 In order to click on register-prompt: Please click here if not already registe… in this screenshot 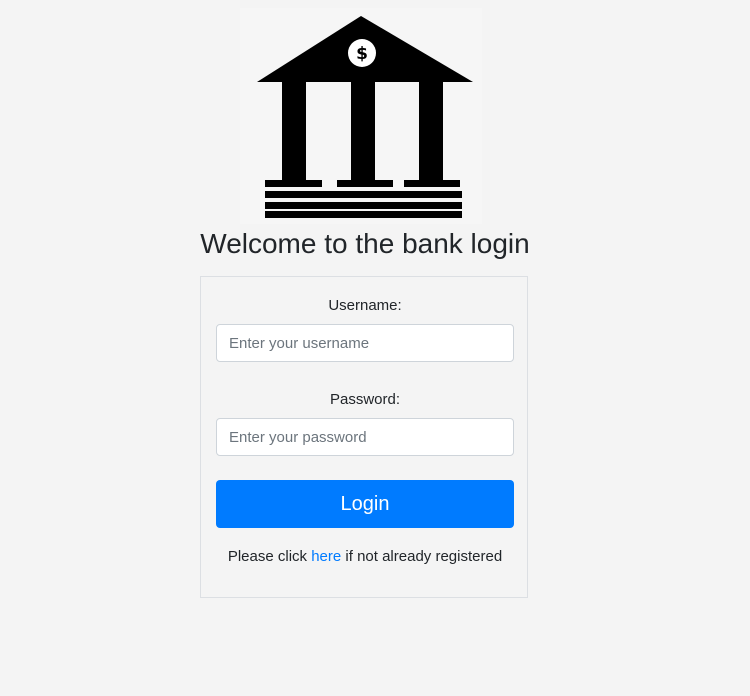, I will do `click(365, 557)`.